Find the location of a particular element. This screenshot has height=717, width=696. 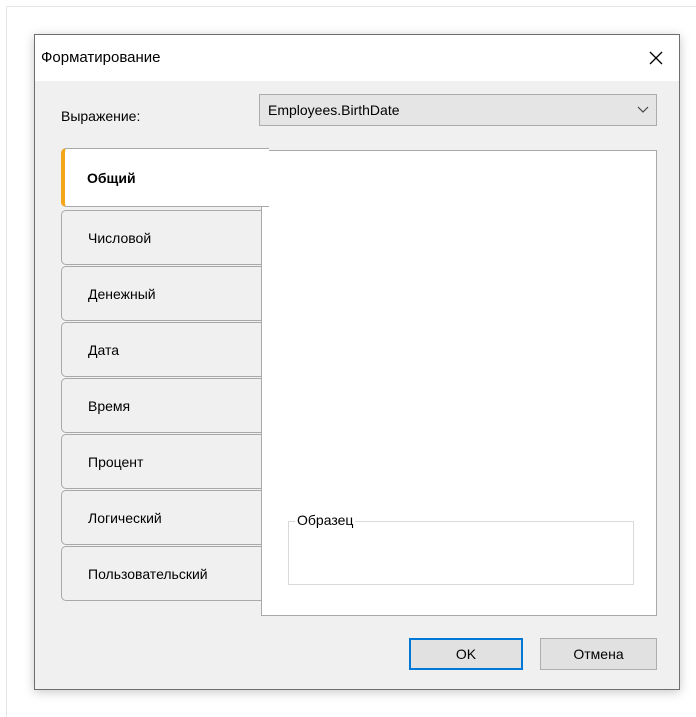

tab-label: Процент is located at coordinates (116, 462).